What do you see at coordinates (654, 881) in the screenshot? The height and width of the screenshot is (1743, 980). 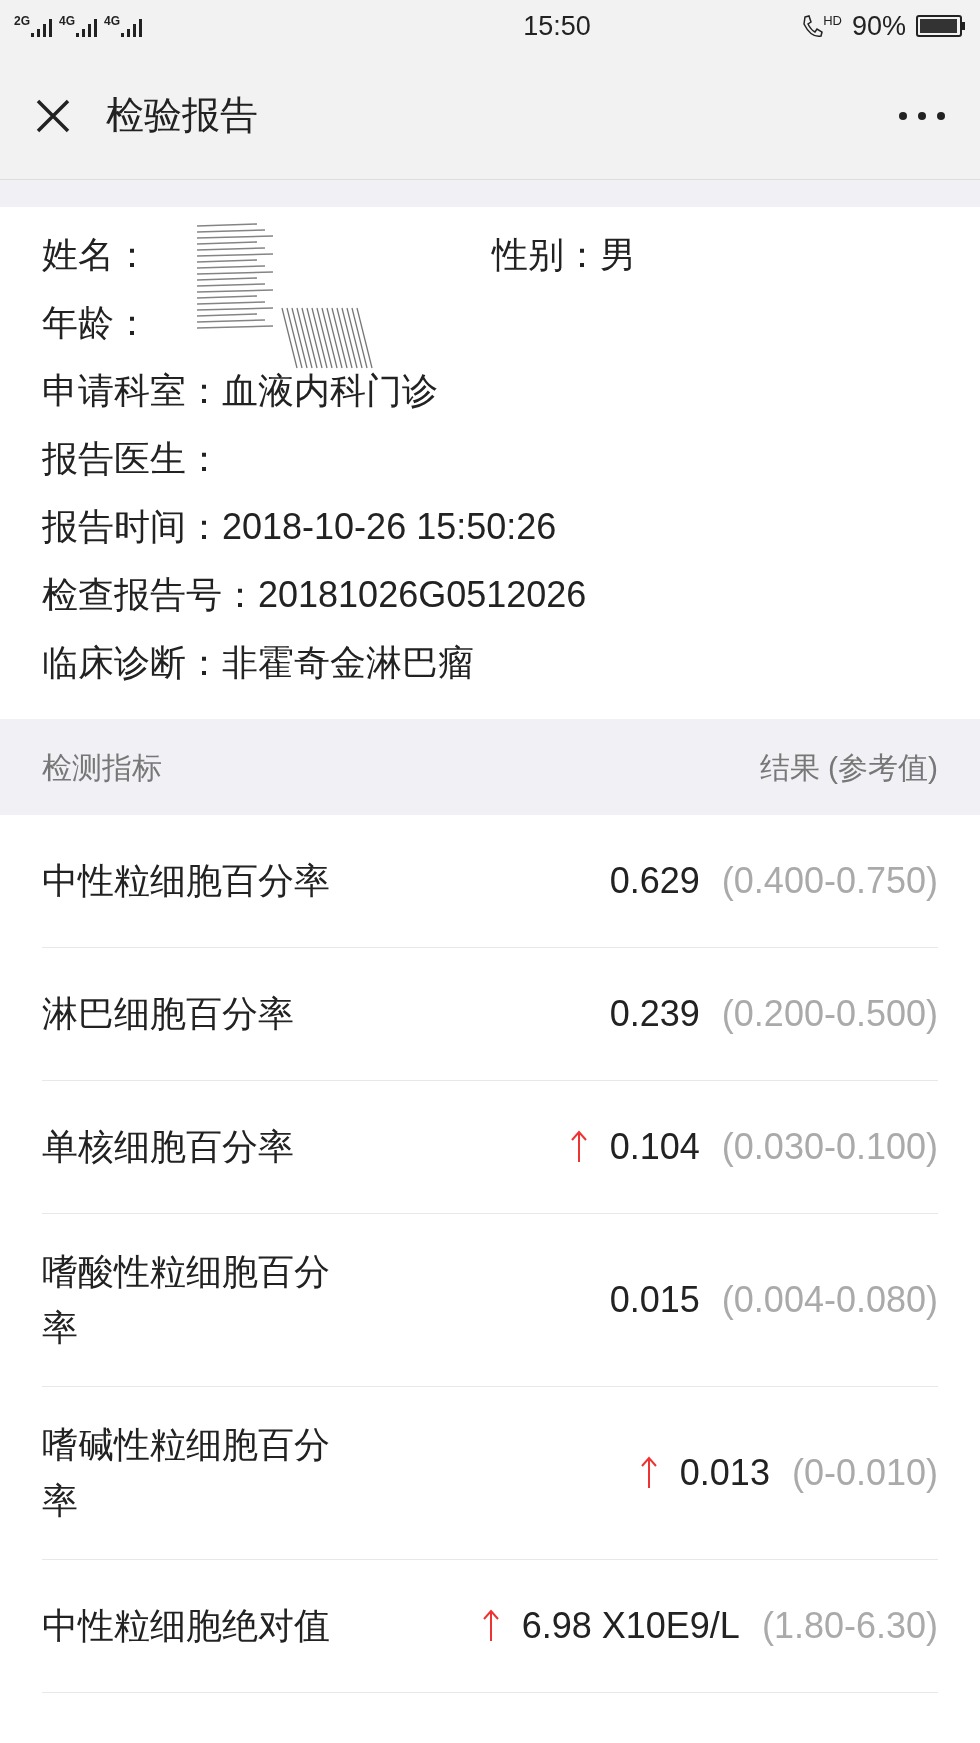 I see `result-value: 0.629` at bounding box center [654, 881].